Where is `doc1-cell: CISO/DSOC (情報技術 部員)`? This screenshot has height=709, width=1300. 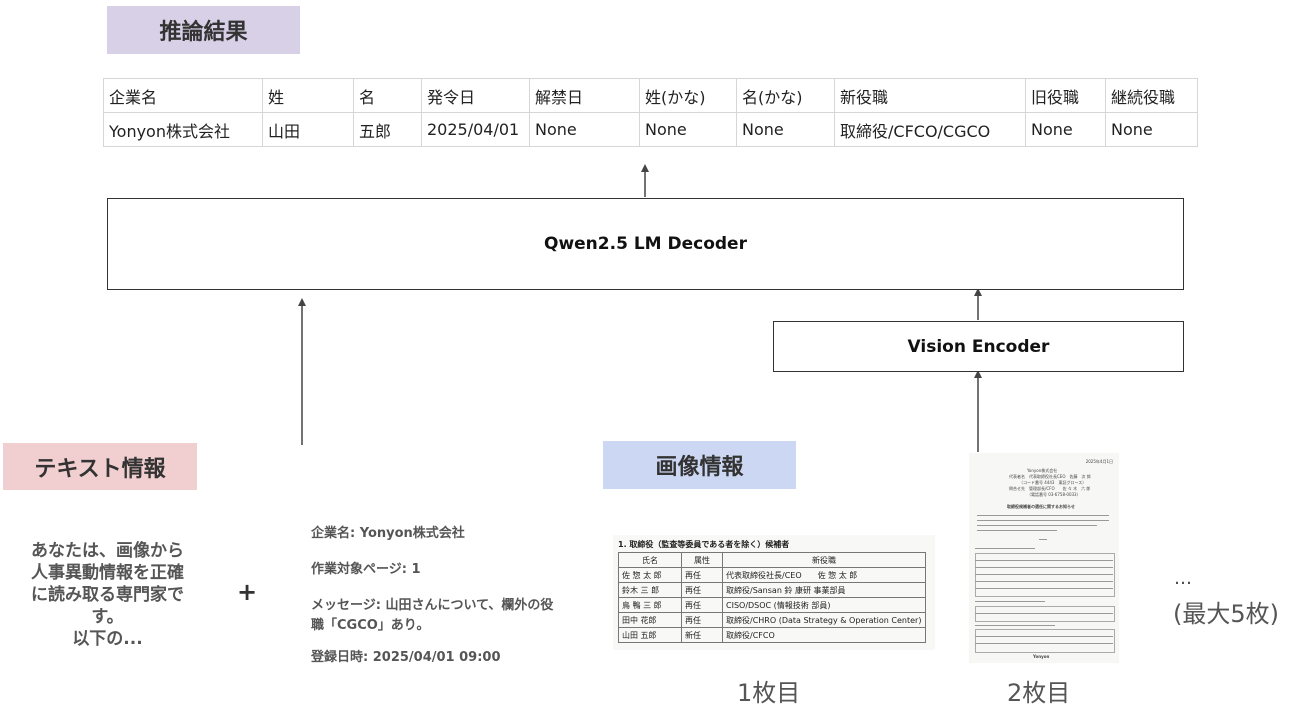 doc1-cell: CISO/DSOC (情報技術 部員) is located at coordinates (824, 605).